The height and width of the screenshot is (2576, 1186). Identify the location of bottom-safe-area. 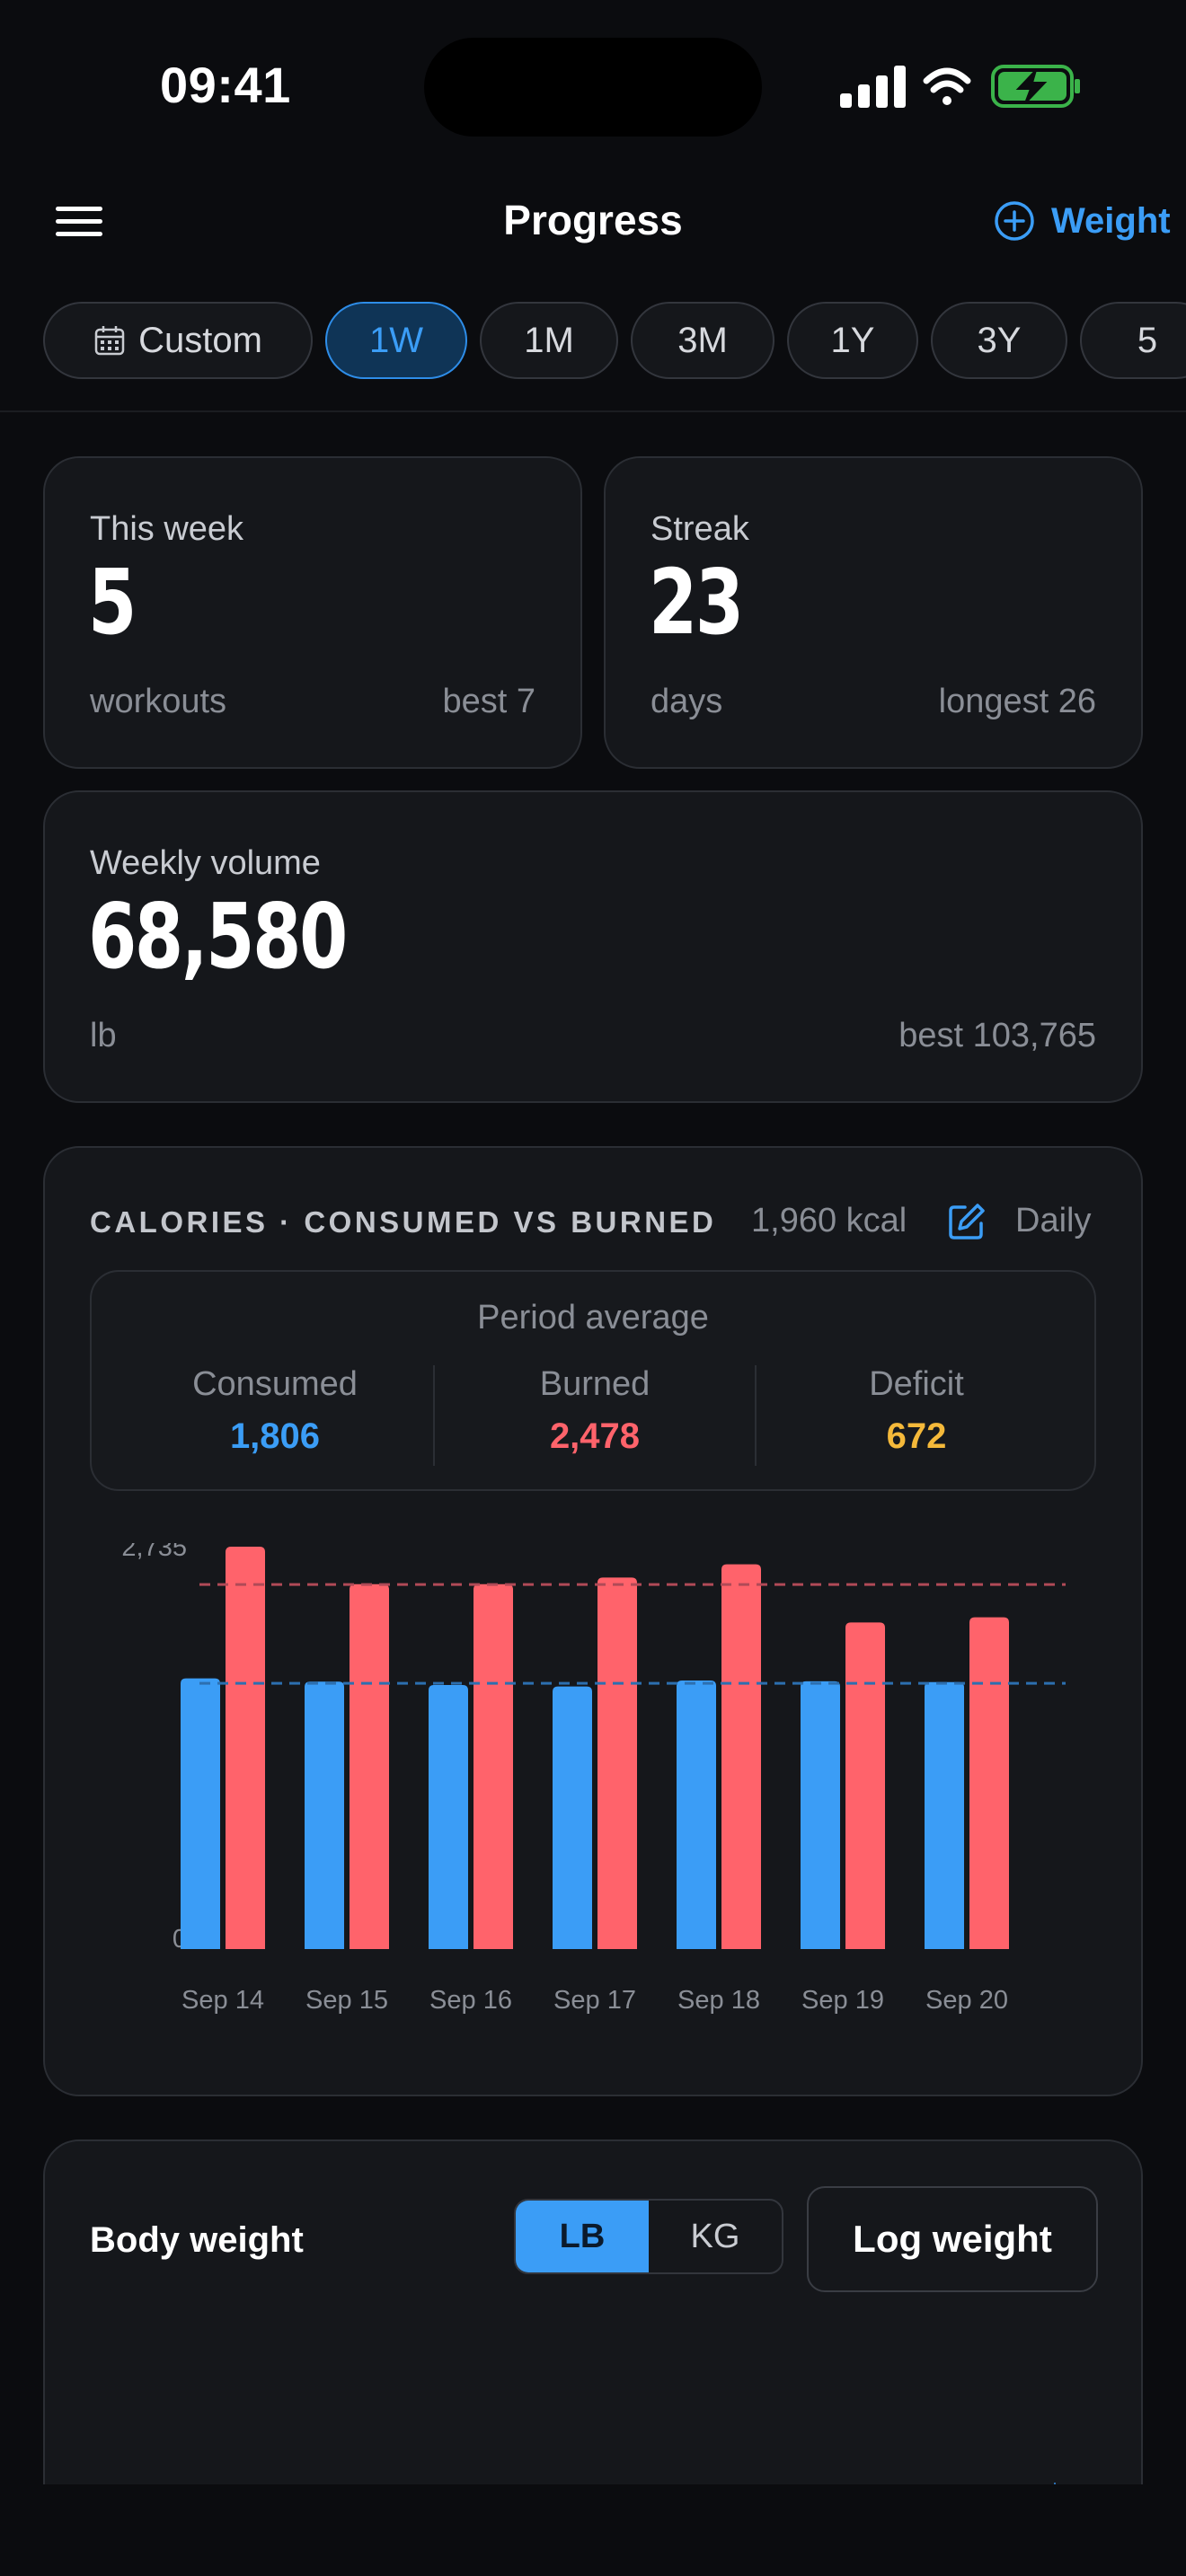
(593, 2530).